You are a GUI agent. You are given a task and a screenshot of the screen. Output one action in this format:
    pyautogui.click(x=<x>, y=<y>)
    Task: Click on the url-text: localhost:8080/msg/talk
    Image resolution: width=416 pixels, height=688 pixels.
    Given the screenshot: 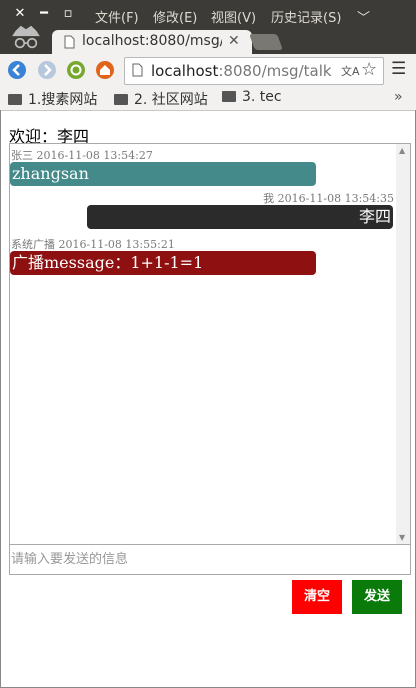 What is the action you would take?
    pyautogui.click(x=241, y=71)
    